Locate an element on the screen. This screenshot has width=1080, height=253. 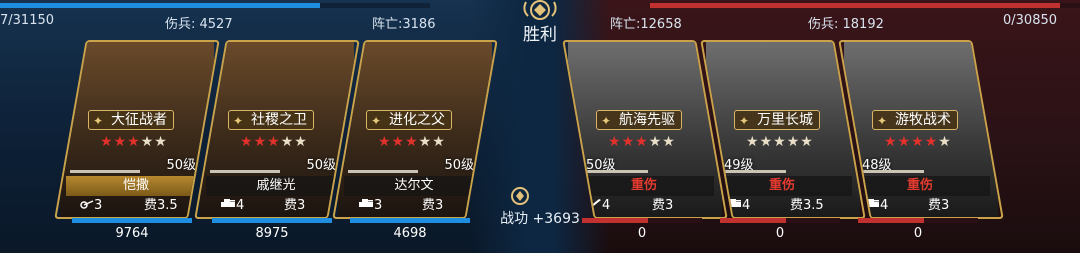
hero-name: 戚继光 is located at coordinates (276, 185).